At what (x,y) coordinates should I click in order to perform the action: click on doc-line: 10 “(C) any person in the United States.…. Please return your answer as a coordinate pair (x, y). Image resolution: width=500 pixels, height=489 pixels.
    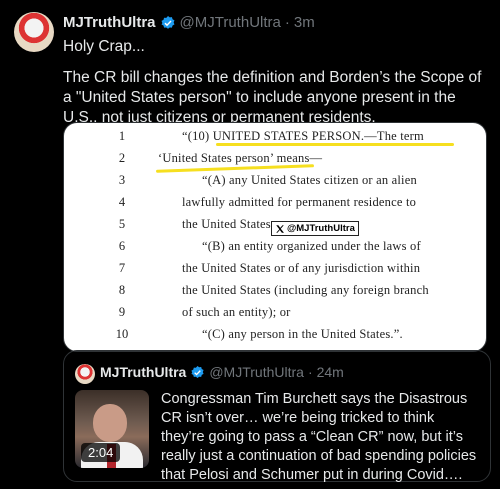
    Looking at the image, I should click on (275, 338).